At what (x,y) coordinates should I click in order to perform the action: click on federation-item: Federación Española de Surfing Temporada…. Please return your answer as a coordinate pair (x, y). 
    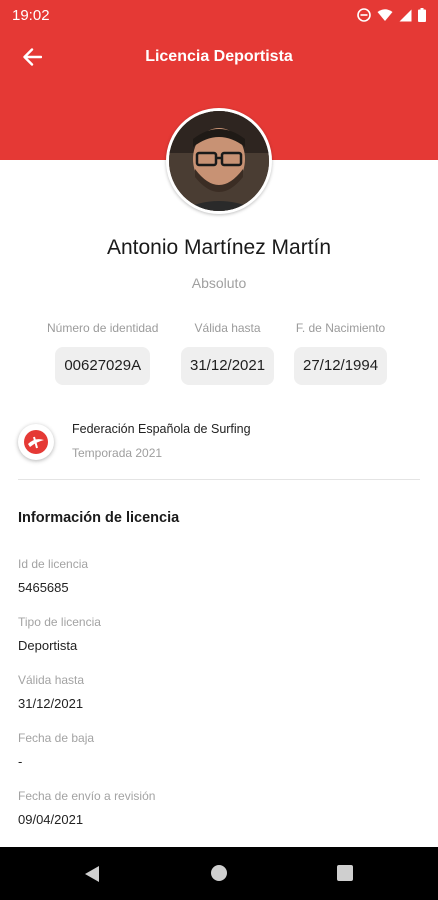
    Looking at the image, I should click on (218, 442).